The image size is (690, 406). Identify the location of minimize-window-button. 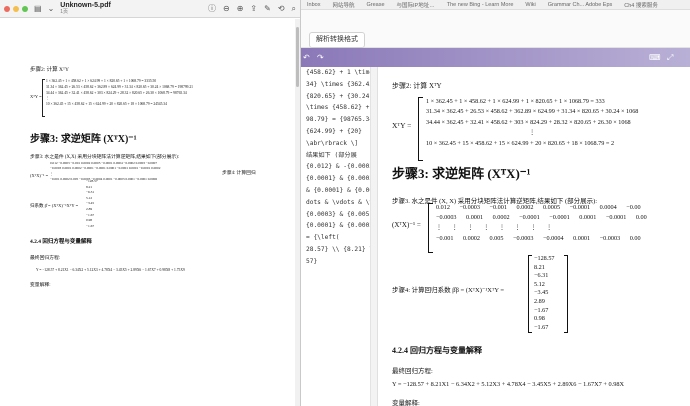
(16, 8).